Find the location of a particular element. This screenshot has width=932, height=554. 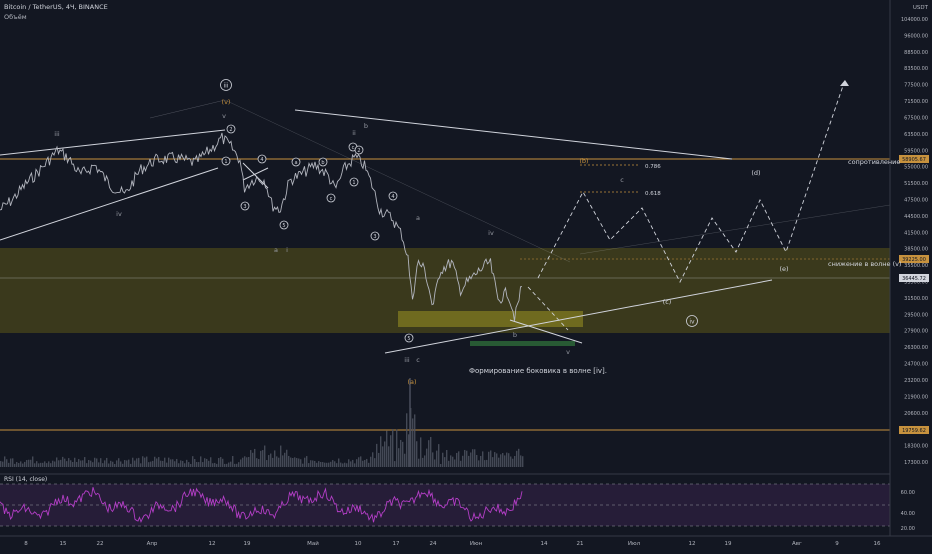

price-tick-label: 67500.00 is located at coordinates (916, 118).